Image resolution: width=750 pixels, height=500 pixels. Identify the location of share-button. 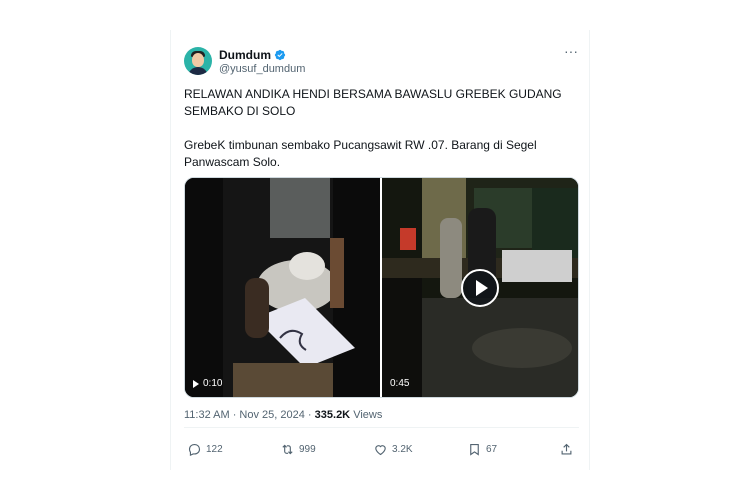
(566, 449).